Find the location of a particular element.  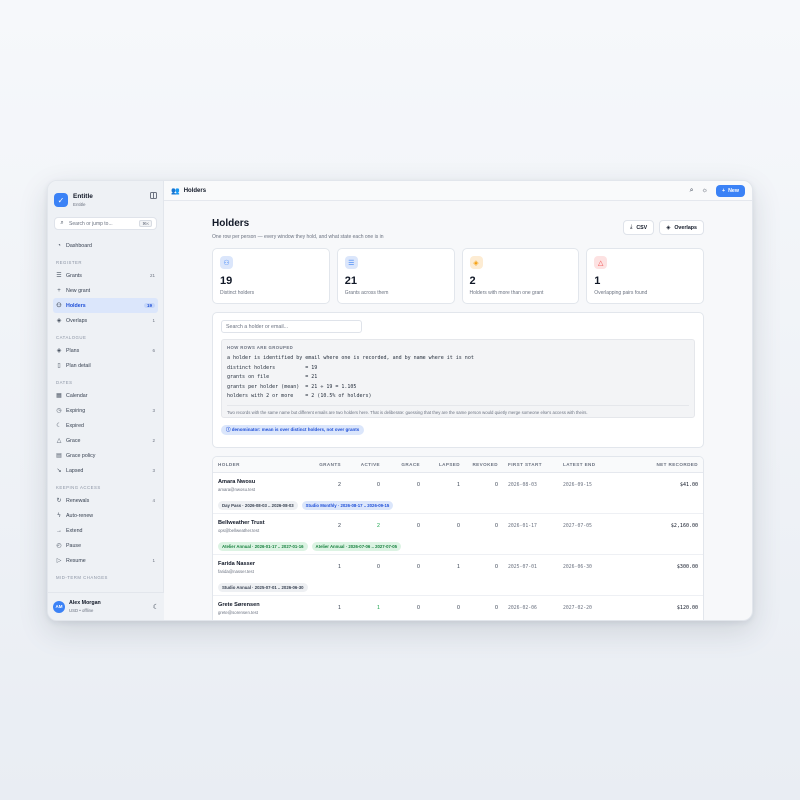

stat-value: 19 is located at coordinates (226, 281).